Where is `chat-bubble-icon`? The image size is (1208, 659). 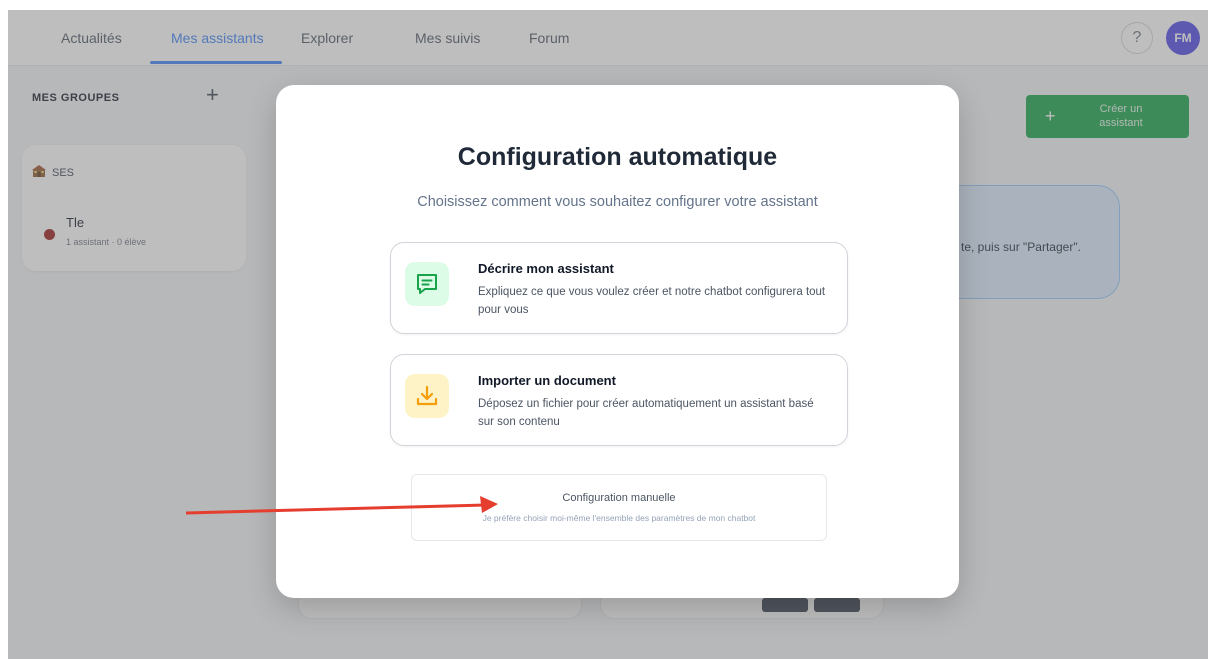 chat-bubble-icon is located at coordinates (427, 284).